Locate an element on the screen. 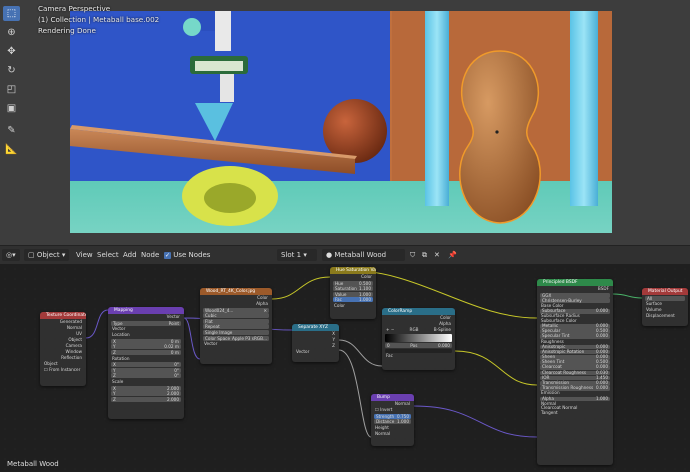  input-displacement: Displacement is located at coordinates (665, 316).